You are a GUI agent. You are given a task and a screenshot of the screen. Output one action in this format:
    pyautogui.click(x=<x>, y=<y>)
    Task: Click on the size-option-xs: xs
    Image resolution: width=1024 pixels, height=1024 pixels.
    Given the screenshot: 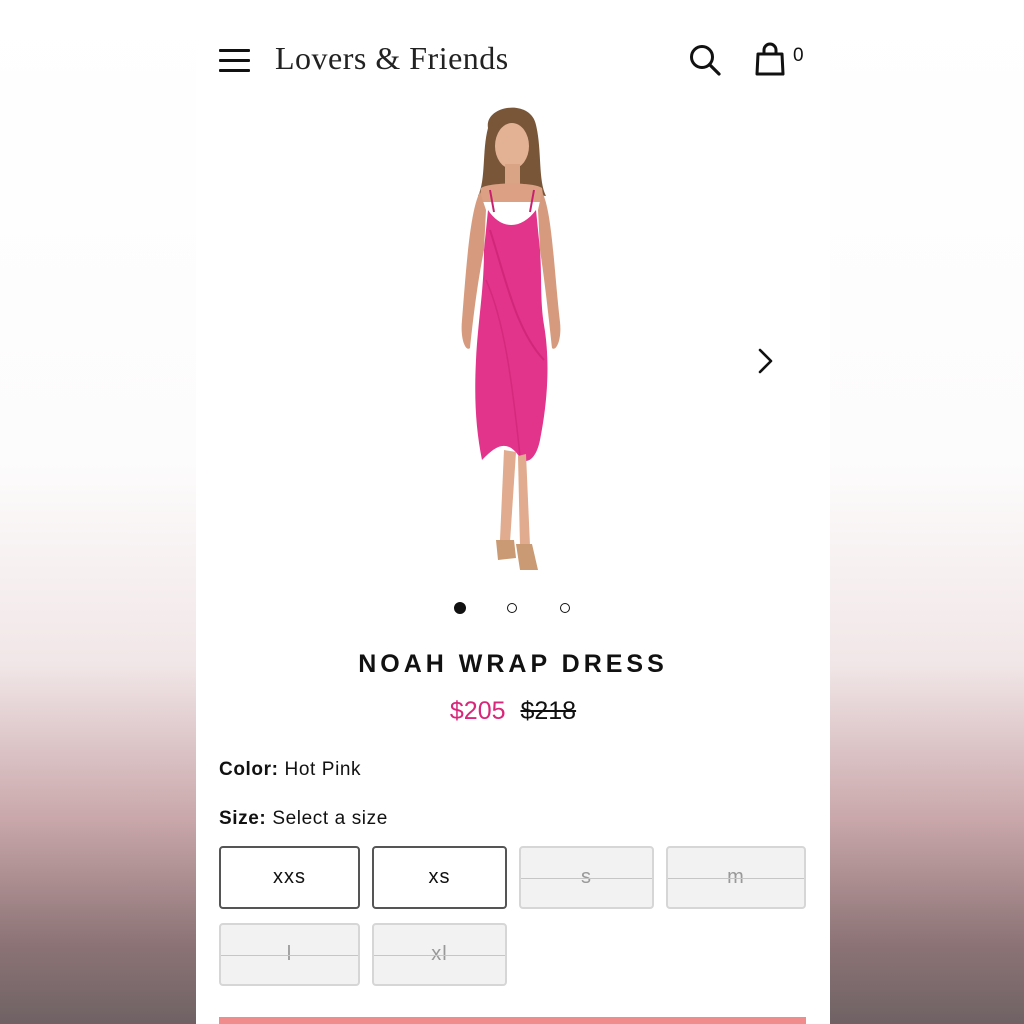 What is the action you would take?
    pyautogui.click(x=439, y=877)
    